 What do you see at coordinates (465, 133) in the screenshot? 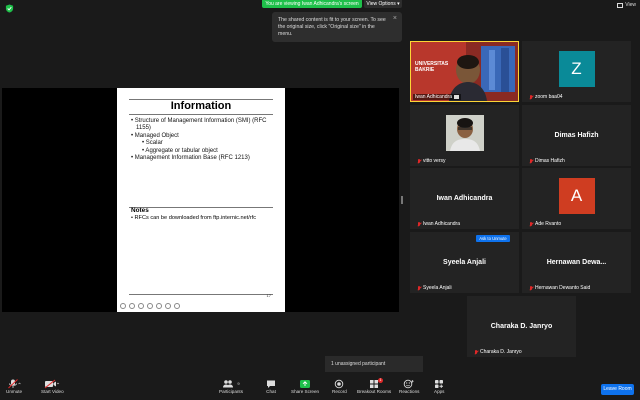
I see `video-feed-vitto` at bounding box center [465, 133].